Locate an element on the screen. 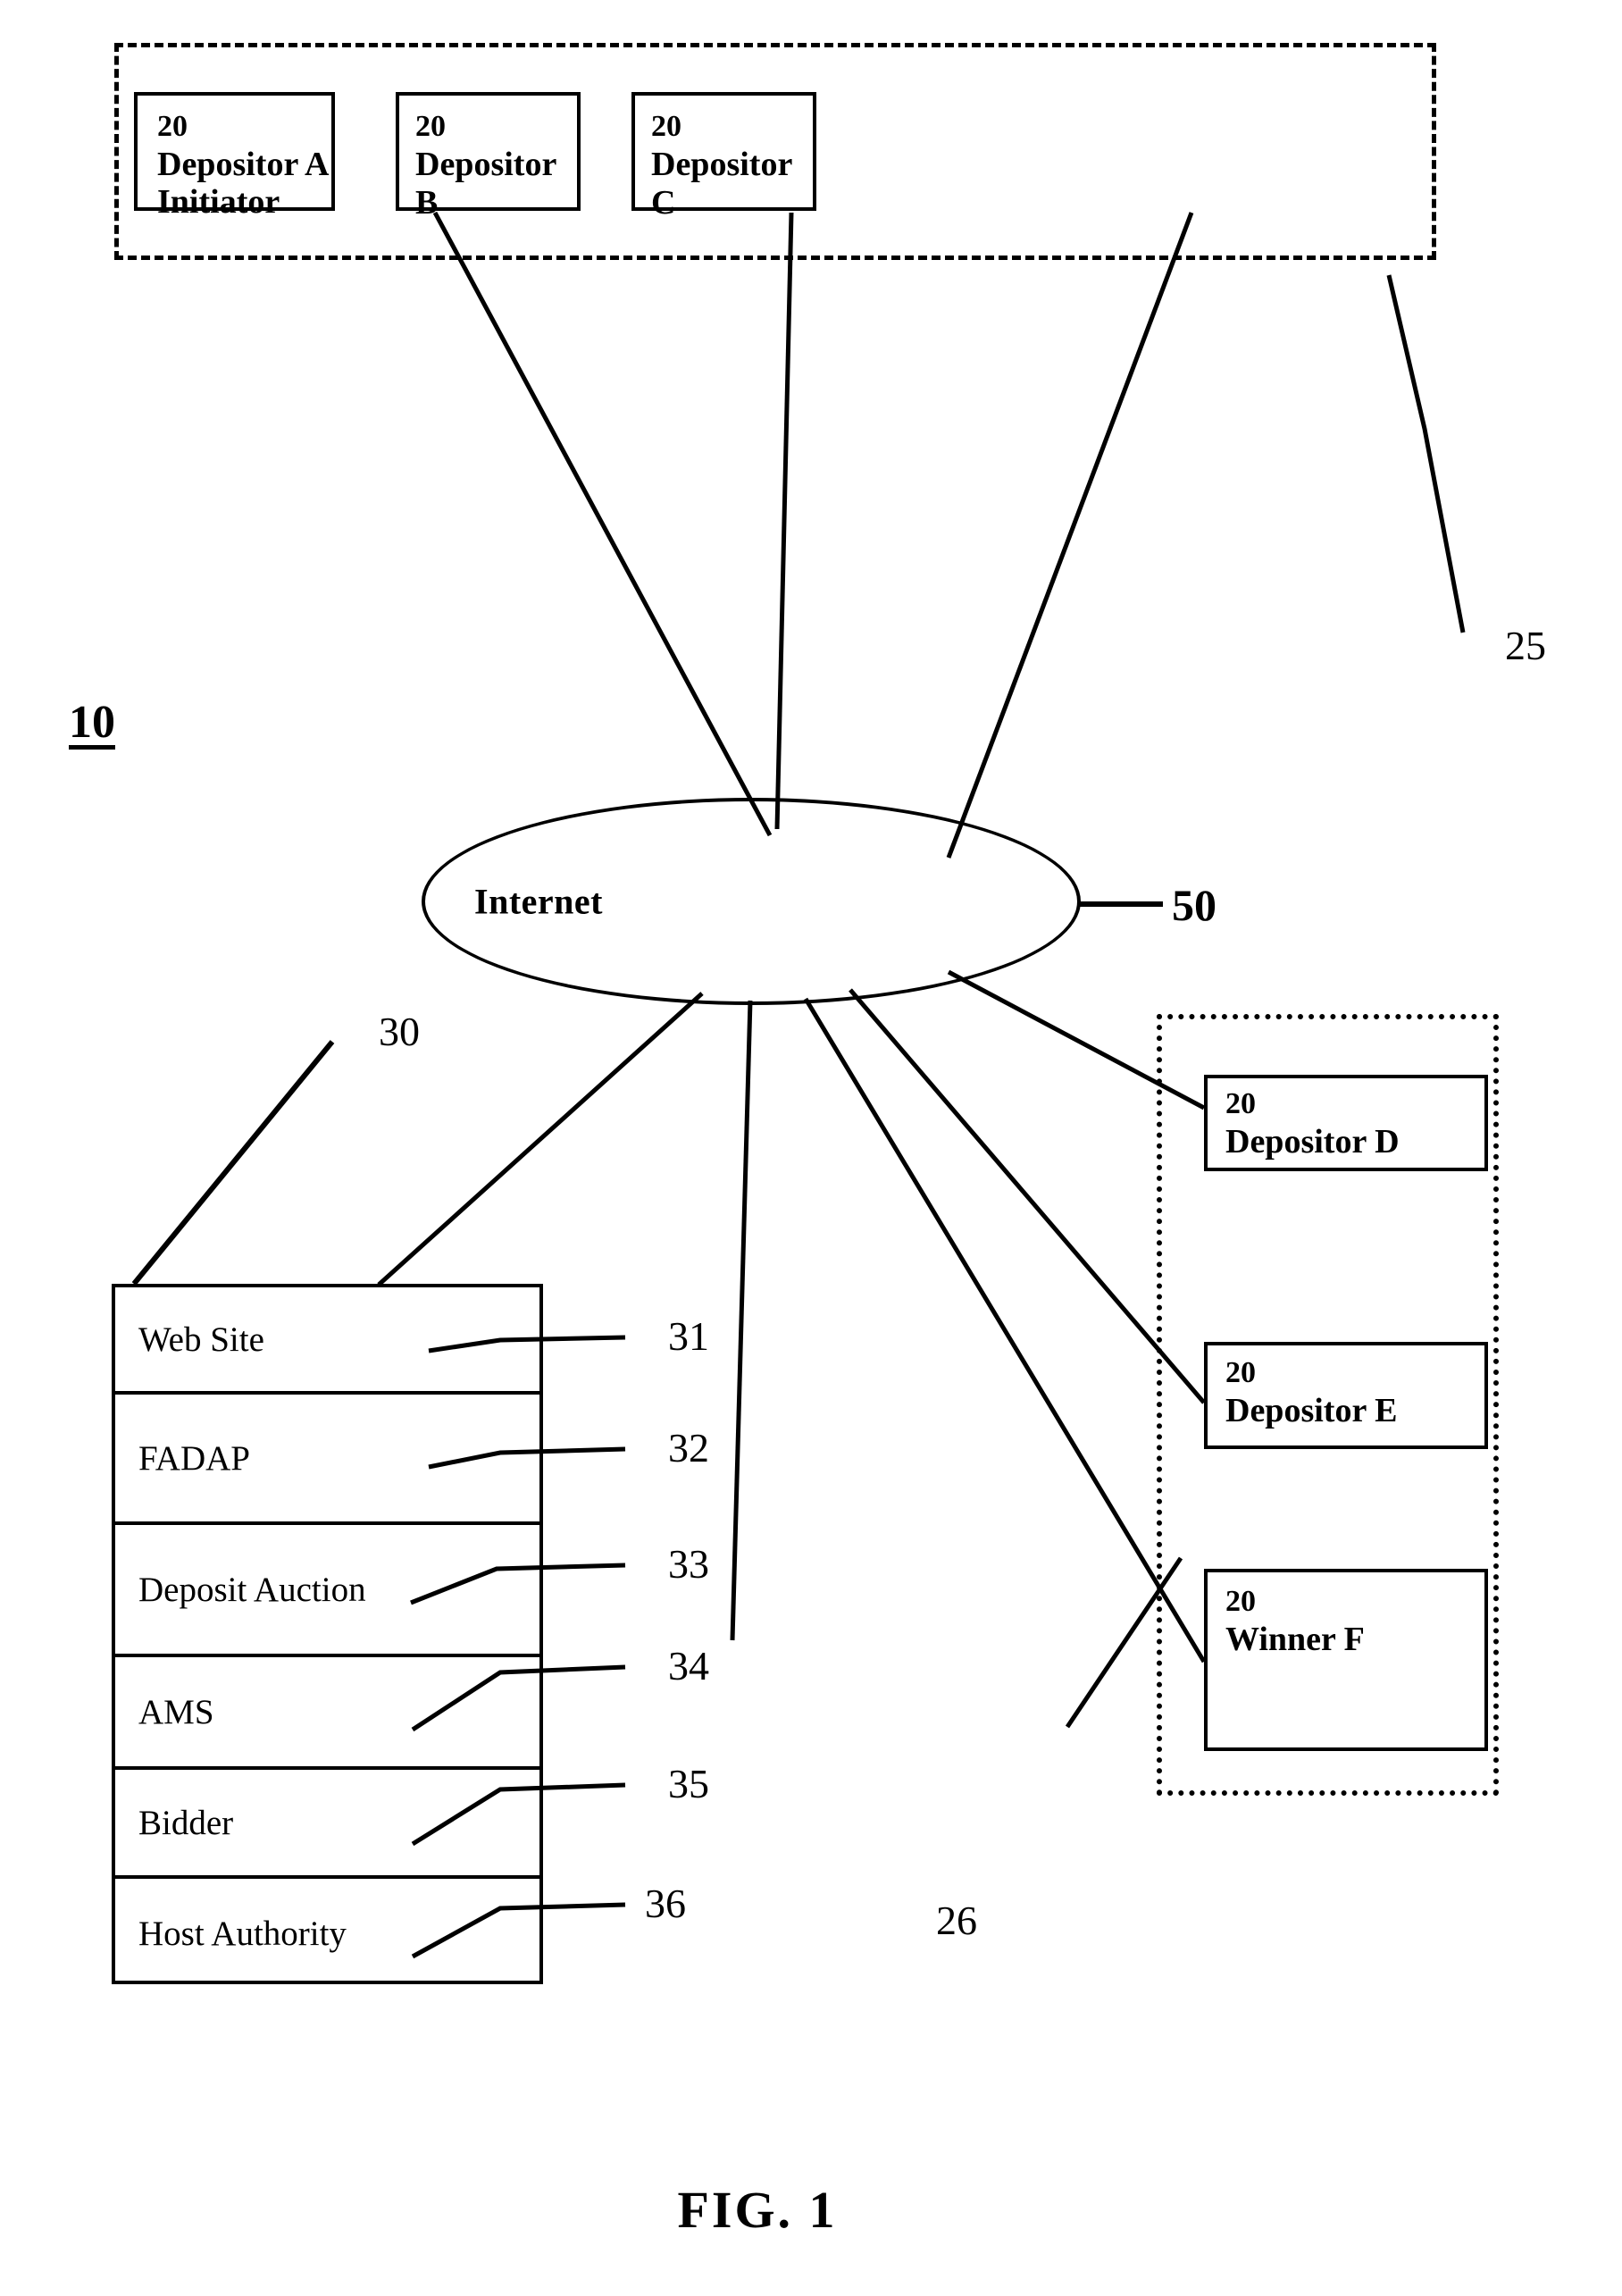  depositor-a-ref: 20 is located at coordinates (173, 127).